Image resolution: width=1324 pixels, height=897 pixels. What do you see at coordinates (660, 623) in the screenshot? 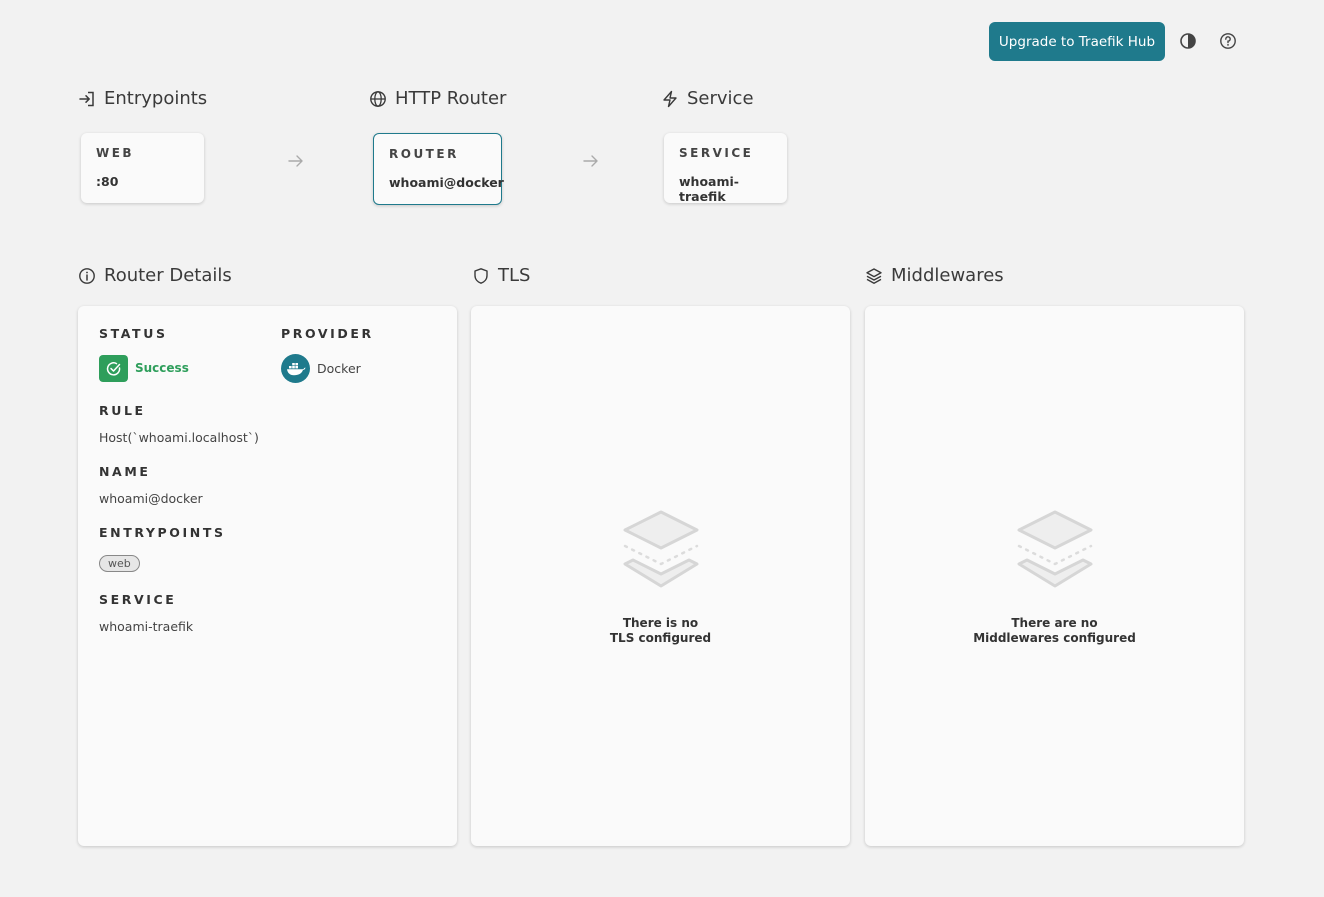
I see `tls-empty-line1: There is no` at bounding box center [660, 623].